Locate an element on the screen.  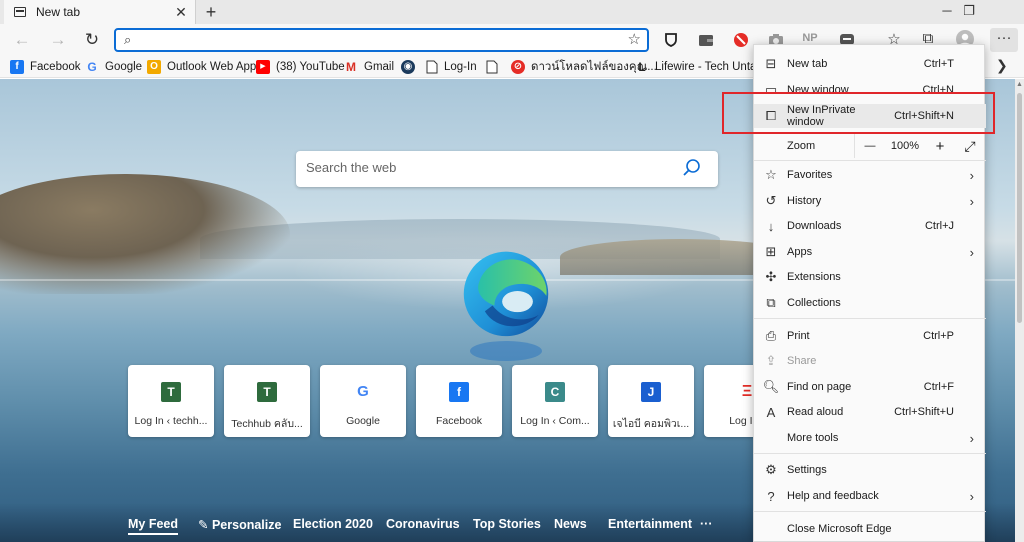
tab-new-tab: New tab ✕ is located at coordinates (100, 12).